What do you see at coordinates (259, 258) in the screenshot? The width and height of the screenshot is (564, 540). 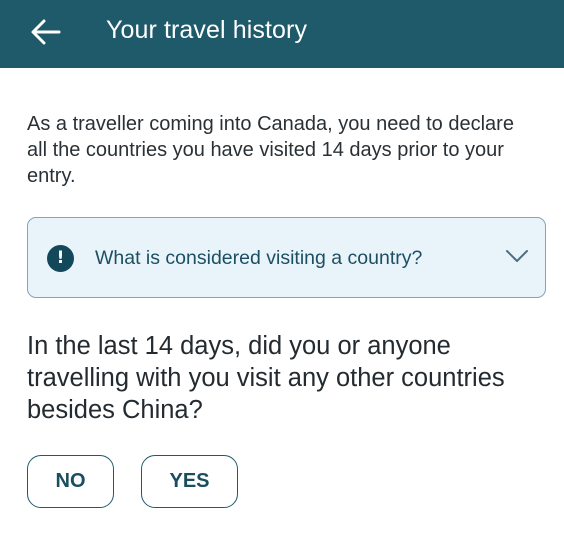 I see `accordion-label: What is considered visiting a country?` at bounding box center [259, 258].